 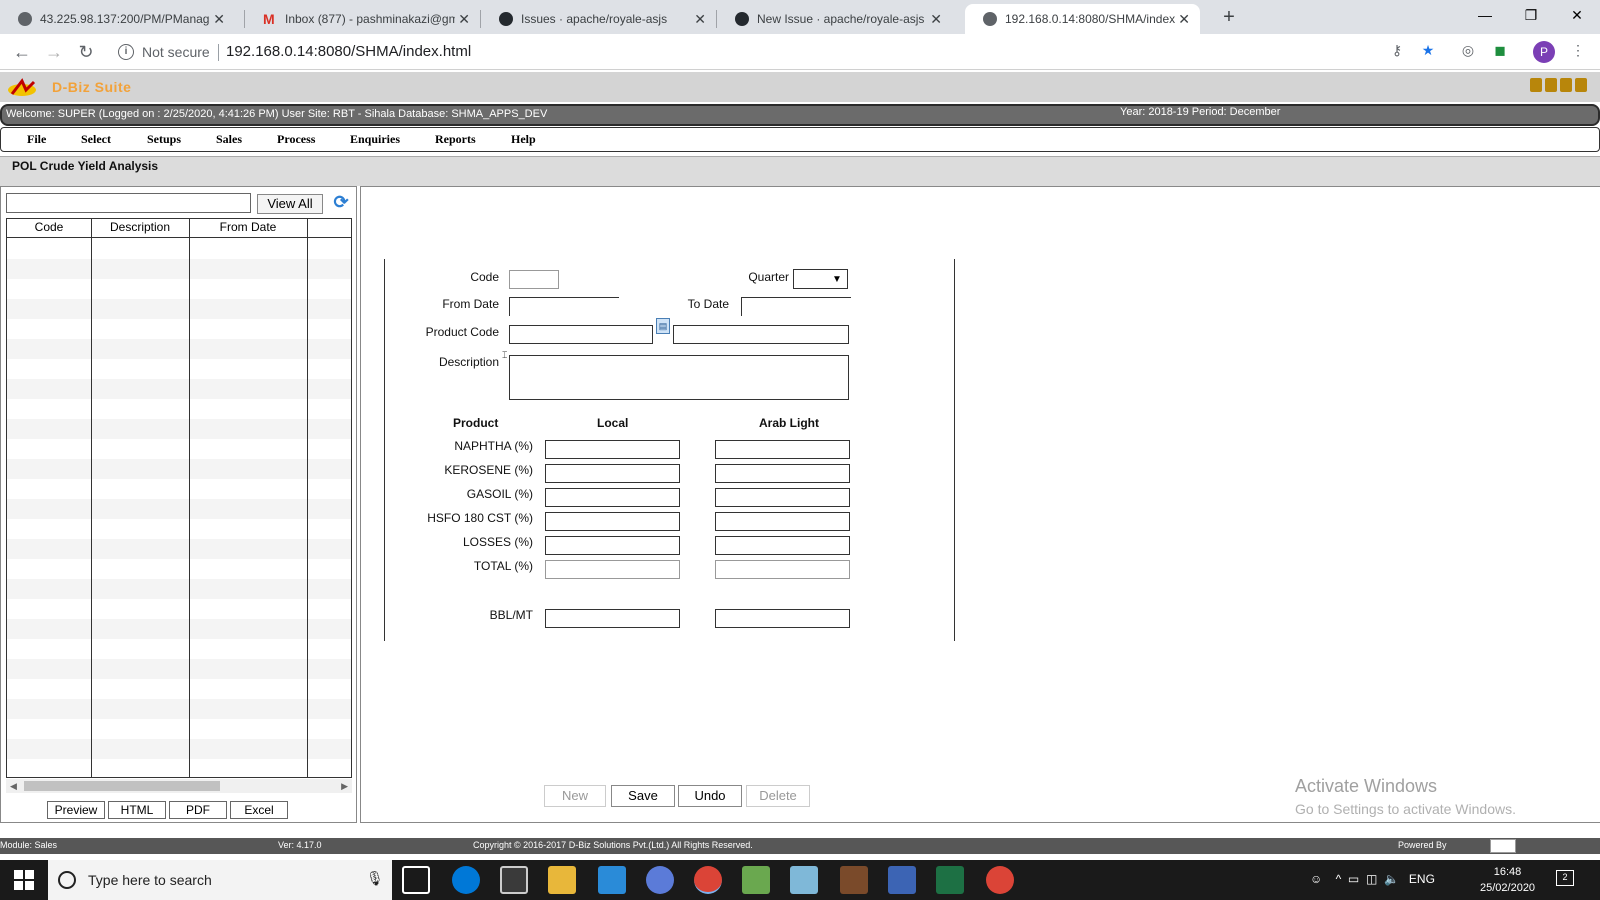 What do you see at coordinates (778, 796) in the screenshot?
I see `delete-button: Delete` at bounding box center [778, 796].